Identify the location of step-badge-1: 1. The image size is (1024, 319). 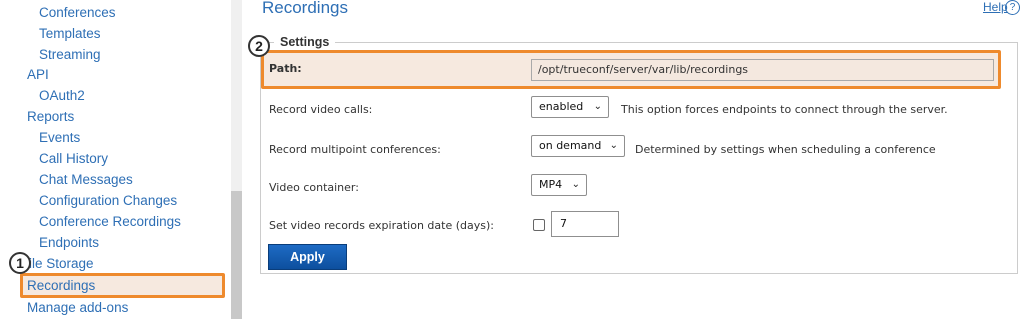
(20, 263).